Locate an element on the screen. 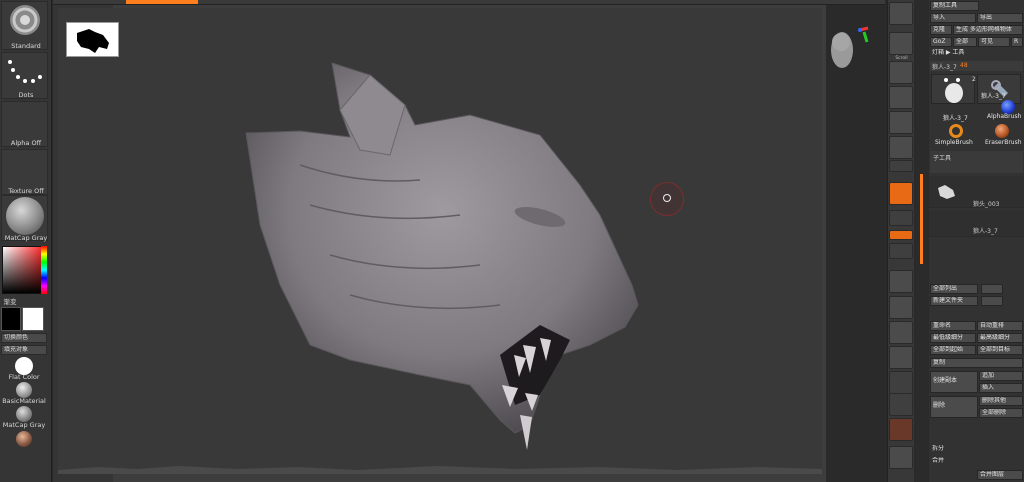 This screenshot has height=482, width=1024. xpose-button is located at coordinates (901, 457).